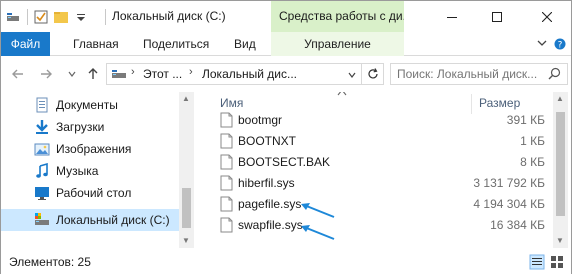  What do you see at coordinates (42, 127) in the screenshot?
I see `downloads-icon` at bounding box center [42, 127].